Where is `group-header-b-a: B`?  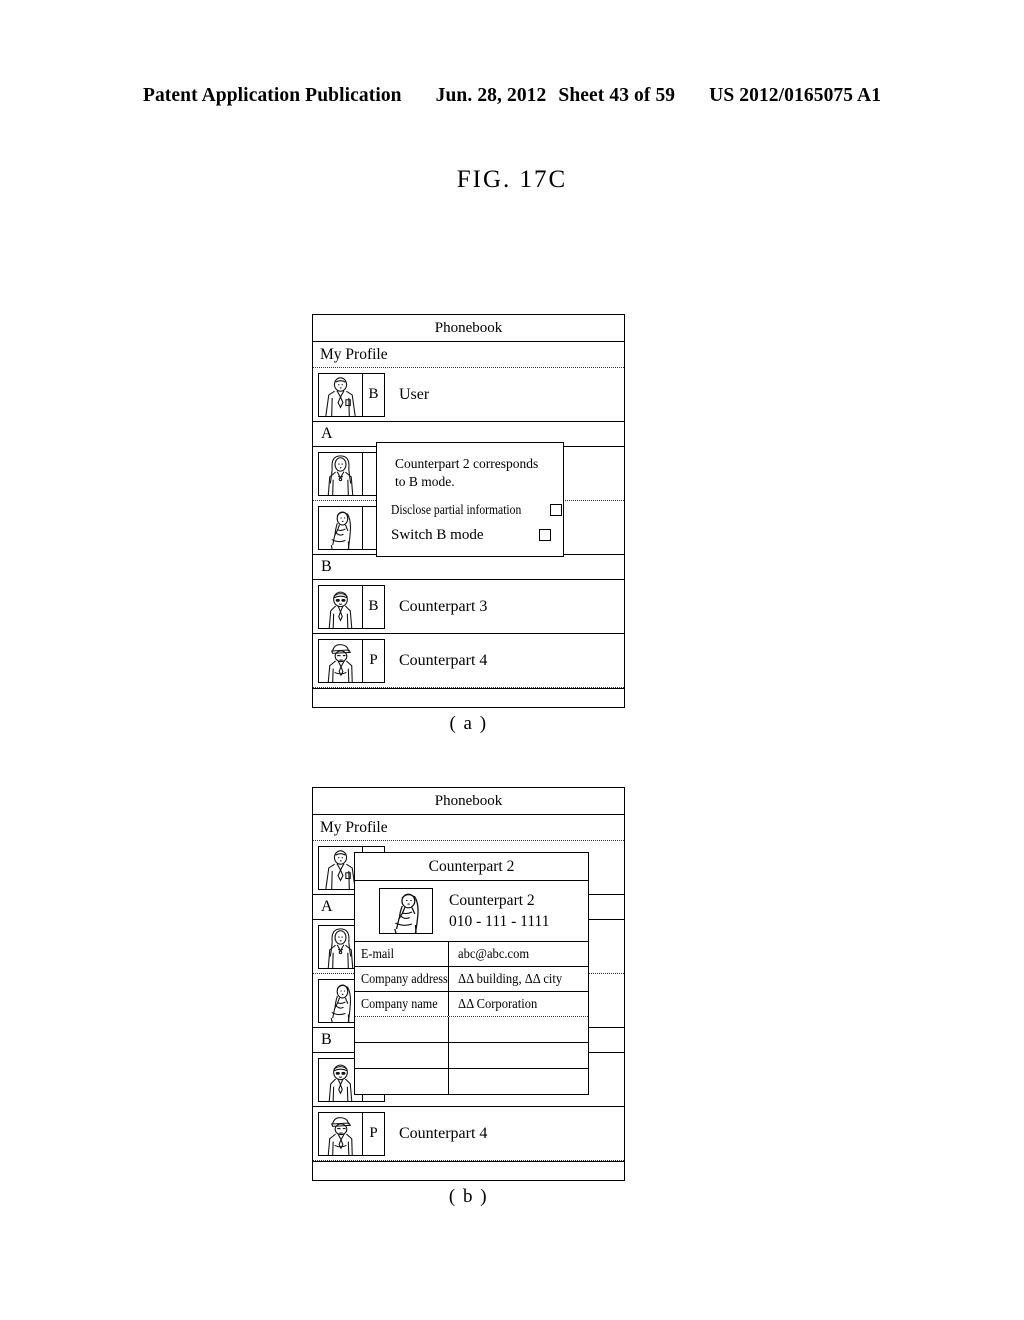
group-header-b-a: B is located at coordinates (468, 567).